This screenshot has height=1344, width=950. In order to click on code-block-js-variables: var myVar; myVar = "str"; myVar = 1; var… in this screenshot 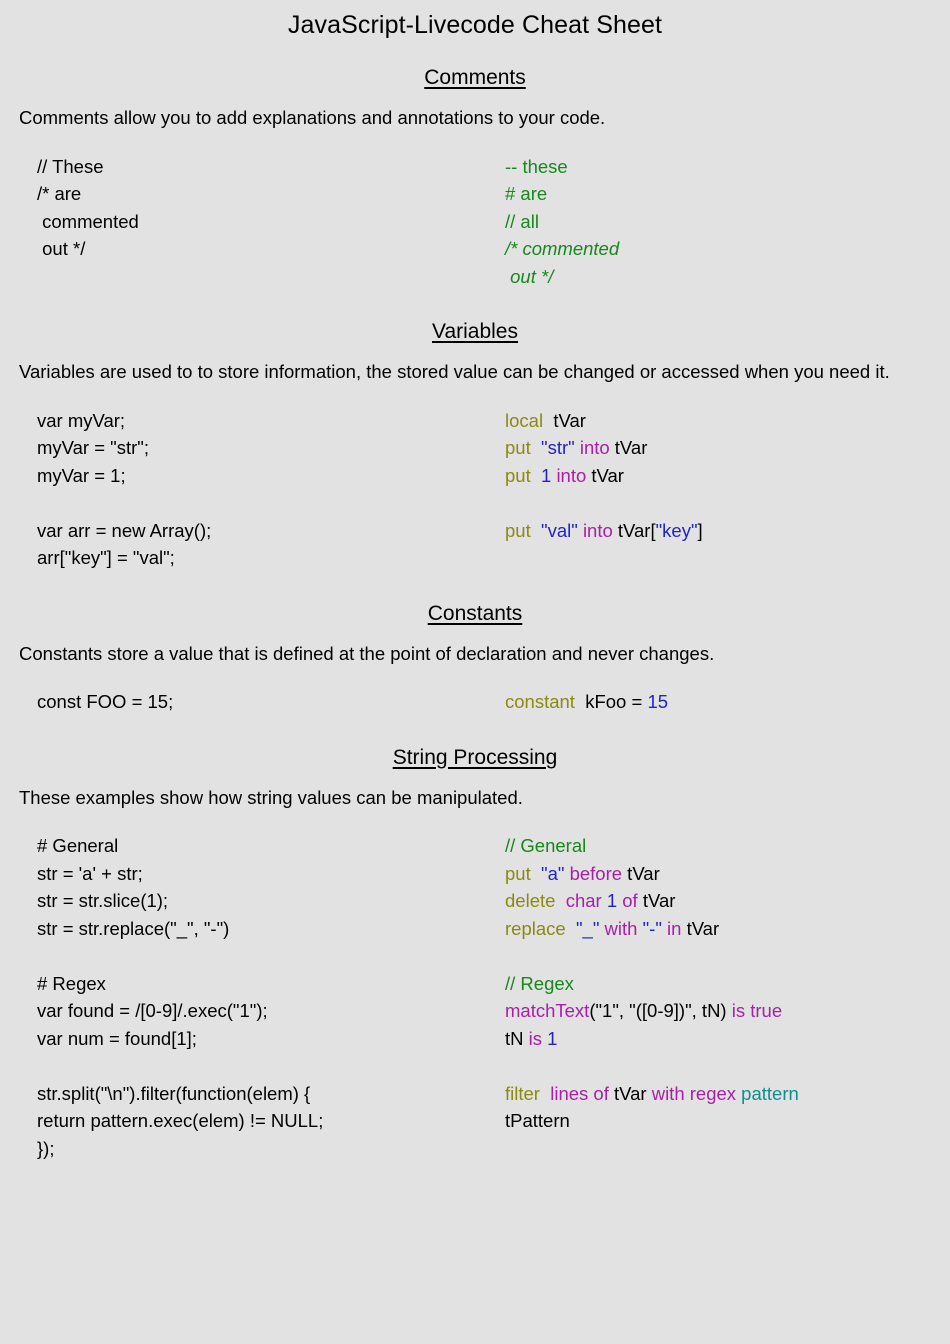, I will do `click(247, 489)`.